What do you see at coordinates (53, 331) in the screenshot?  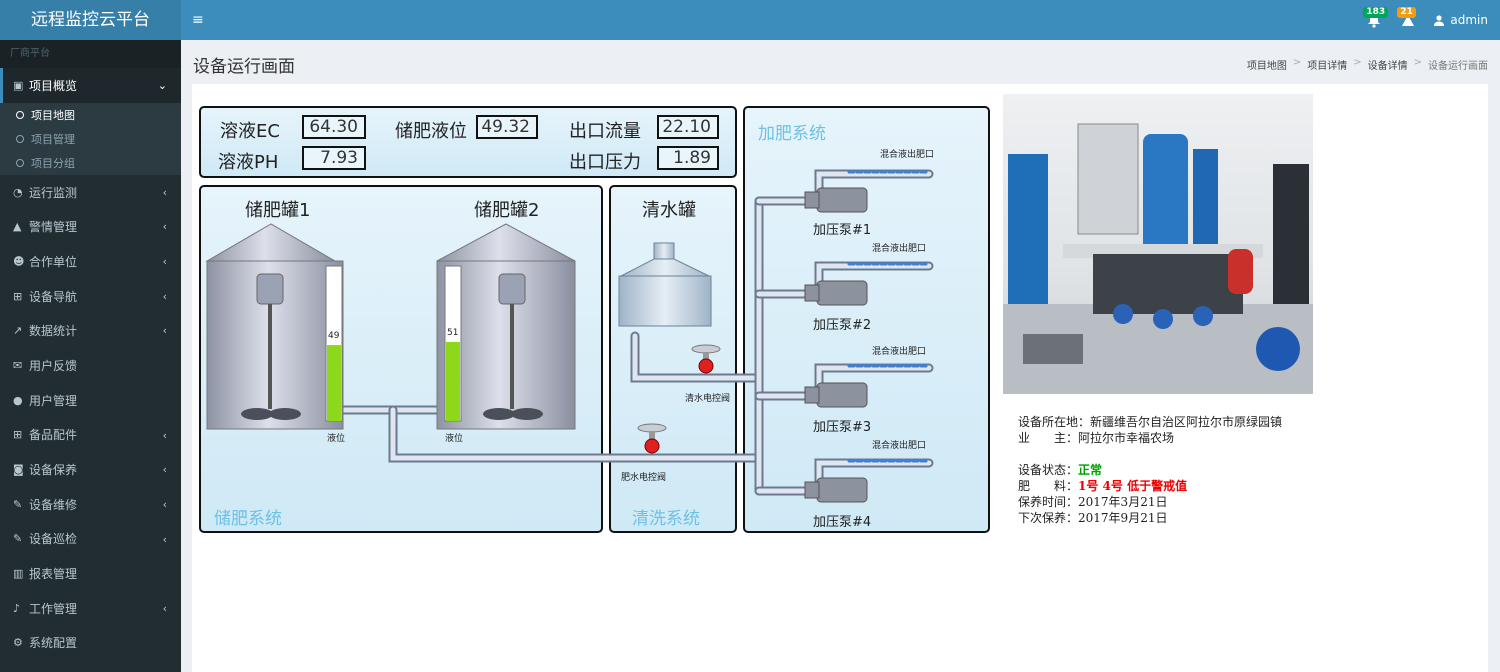 I see `sidebar-item-label: 数据统计` at bounding box center [53, 331].